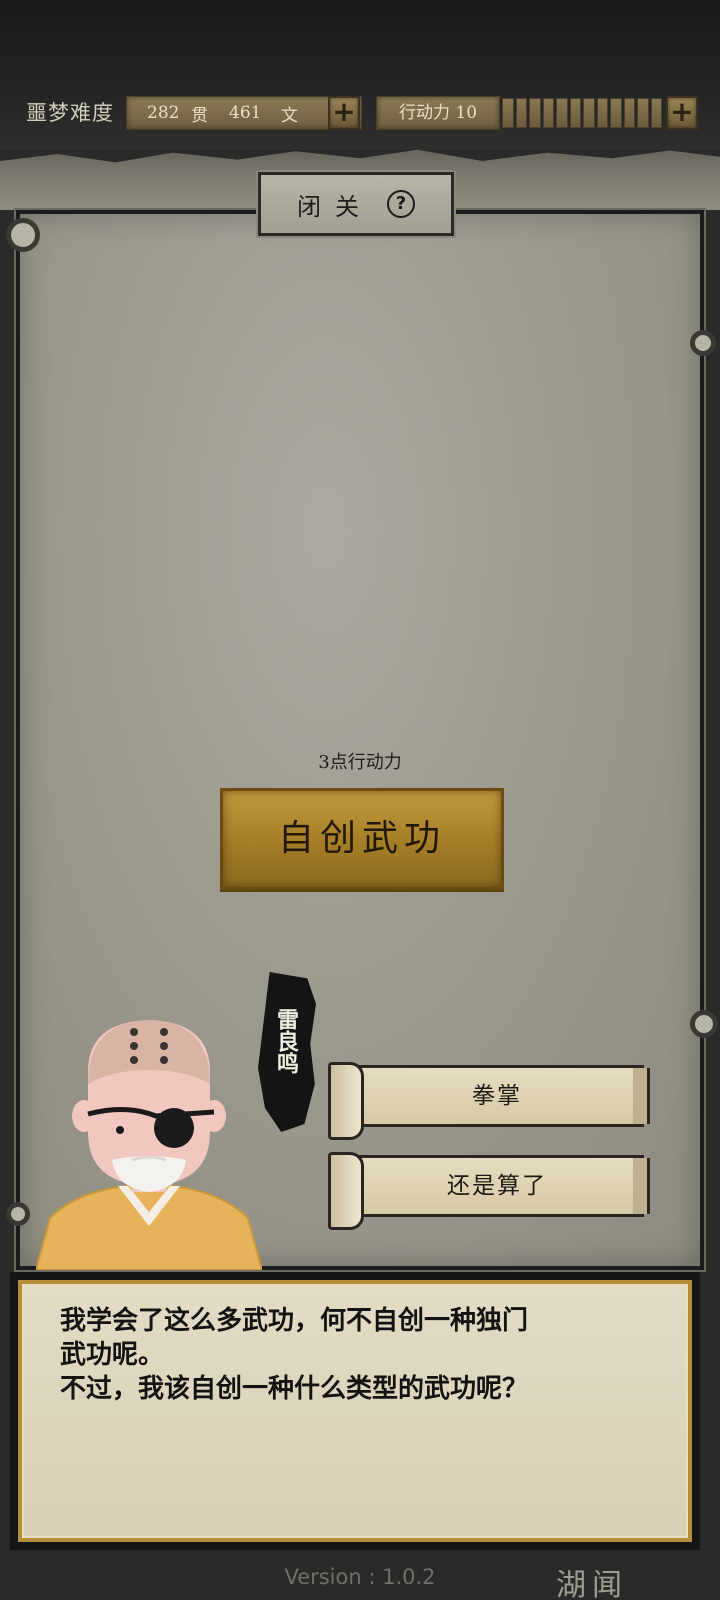 The image size is (720, 1600). What do you see at coordinates (362, 839) in the screenshot?
I see `create-martial-art-button: 自创武功` at bounding box center [362, 839].